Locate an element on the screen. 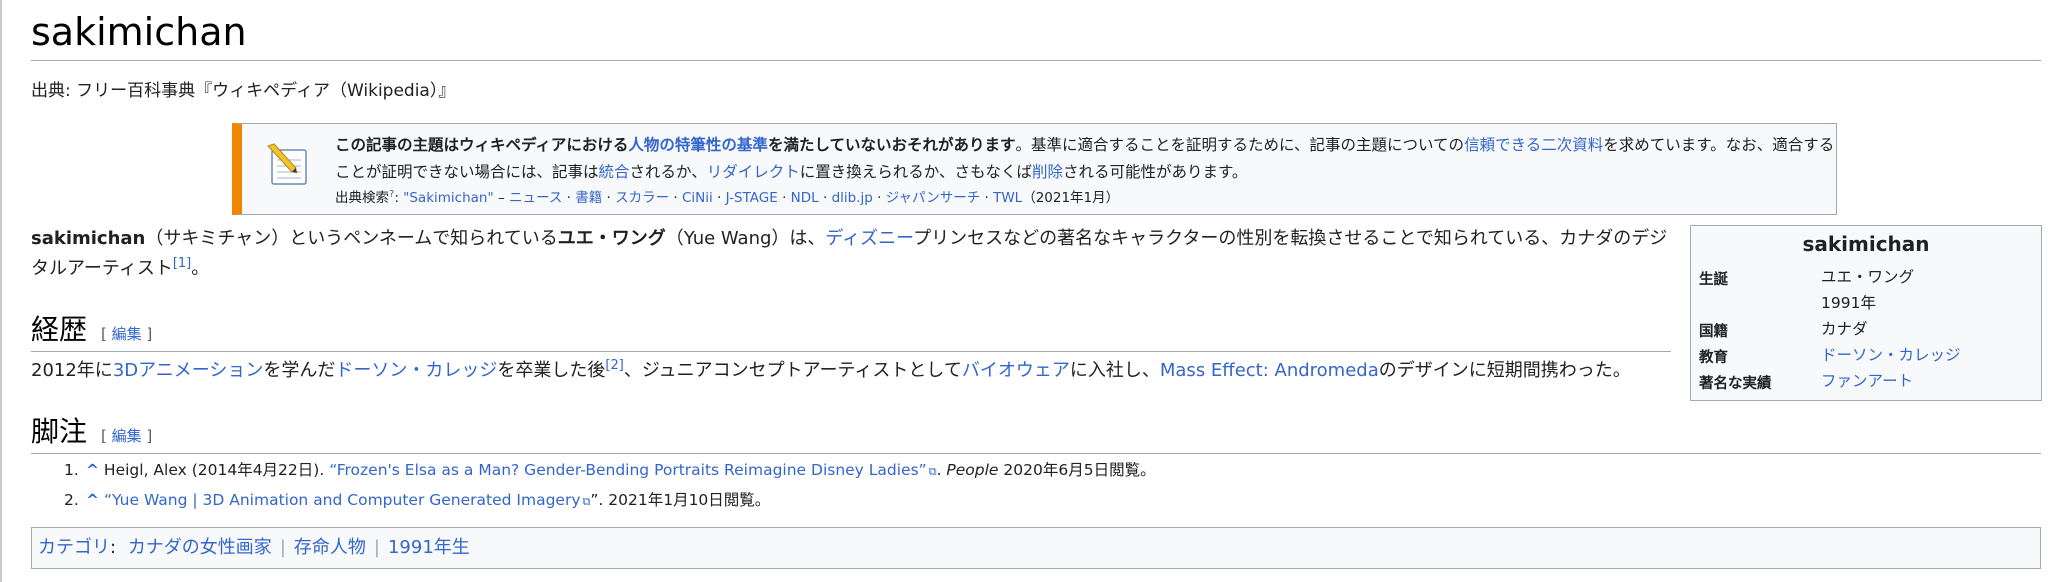  category-1991-births: 1991年生 is located at coordinates (429, 547).